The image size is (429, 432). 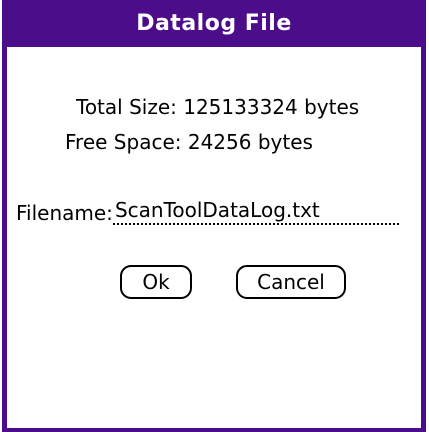 I want to click on total-size-label: Total Size:, so click(x=126, y=107).